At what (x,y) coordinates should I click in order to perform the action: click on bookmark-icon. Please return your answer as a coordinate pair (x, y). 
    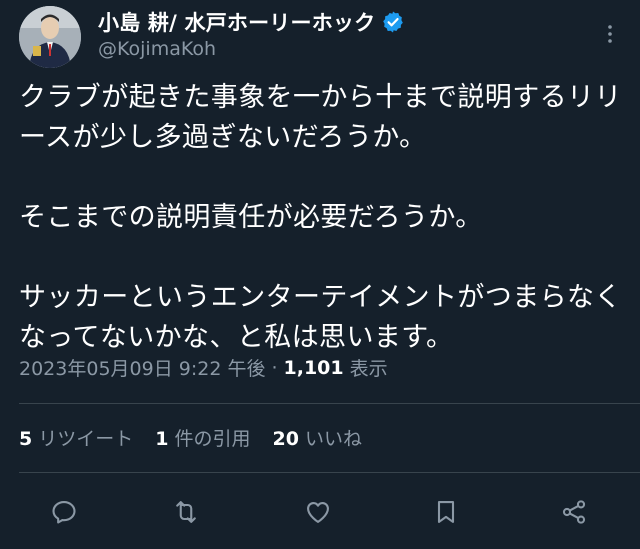
    Looking at the image, I should click on (446, 512).